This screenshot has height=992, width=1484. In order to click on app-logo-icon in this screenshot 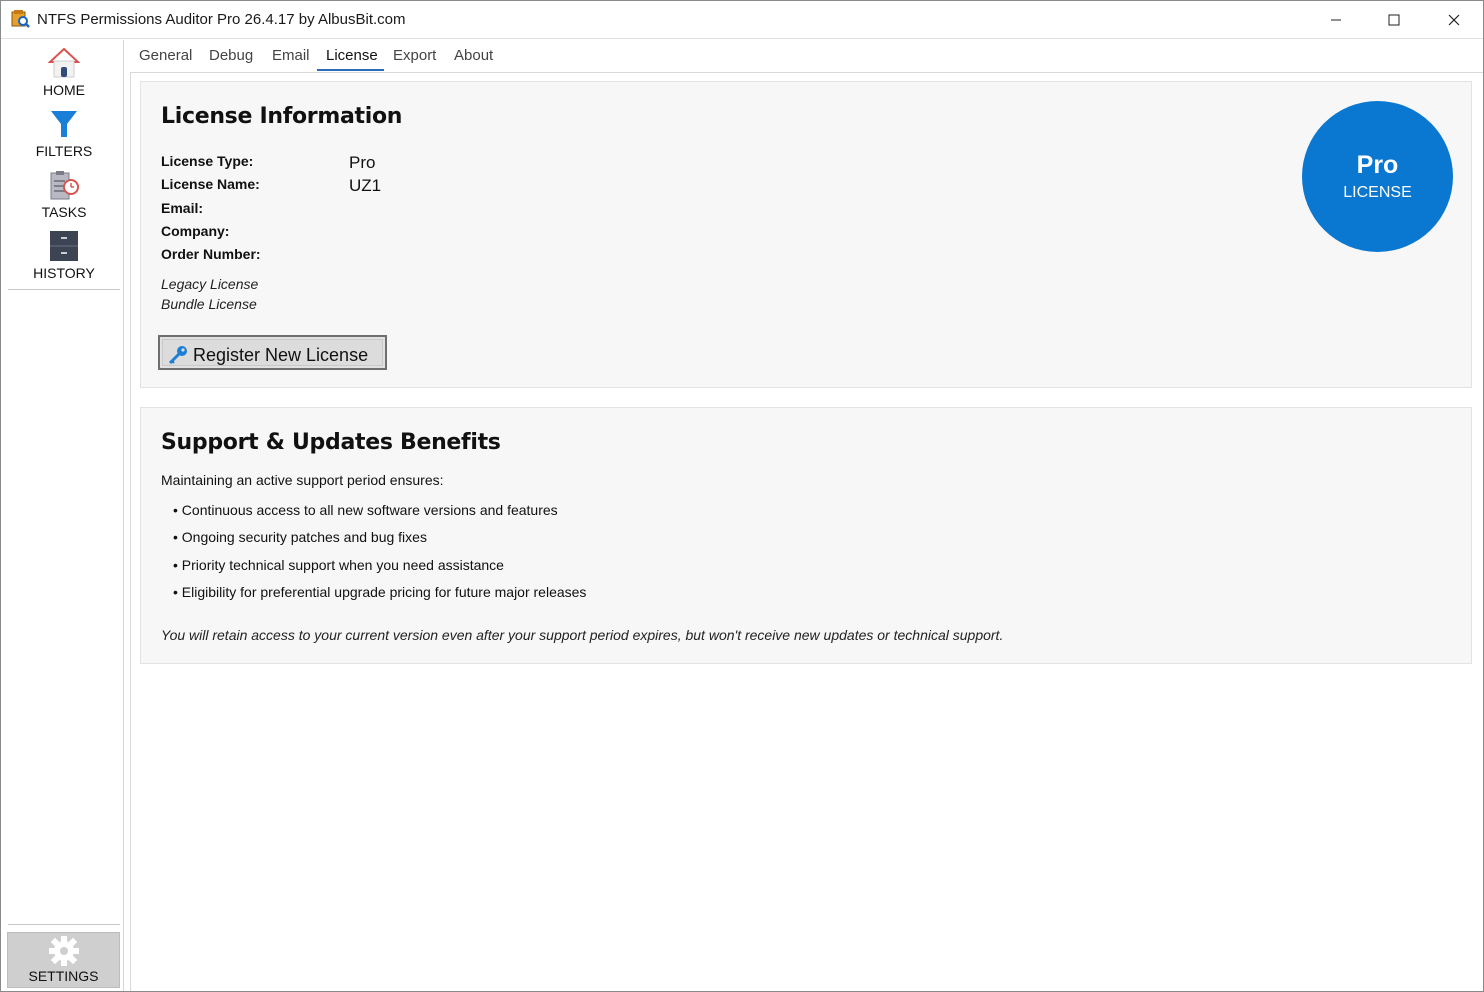, I will do `click(20, 19)`.